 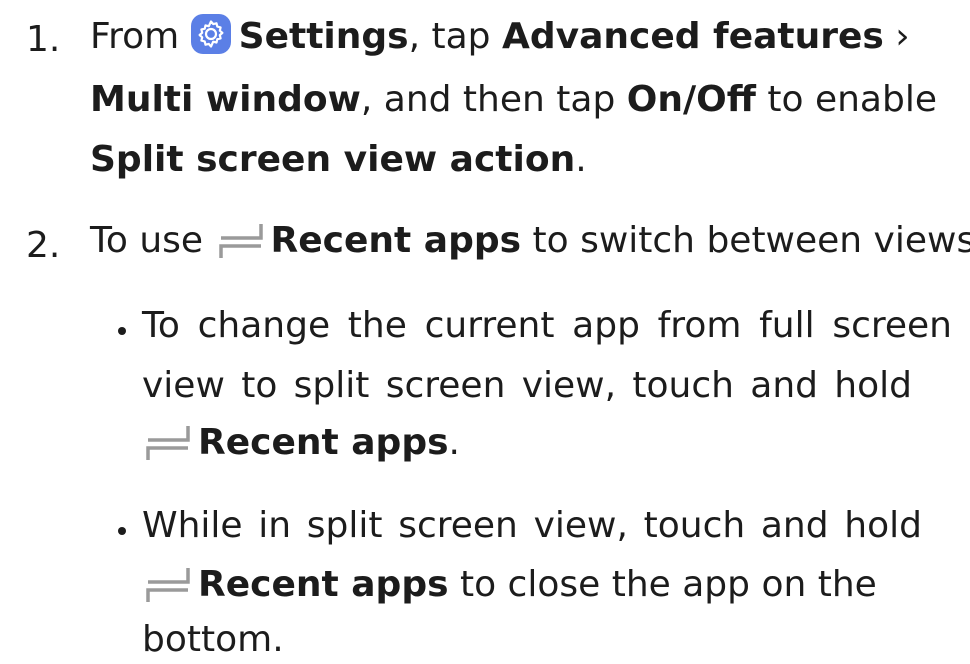 What do you see at coordinates (691, 99) in the screenshot?
I see `step-1-on-off-label: On/Off` at bounding box center [691, 99].